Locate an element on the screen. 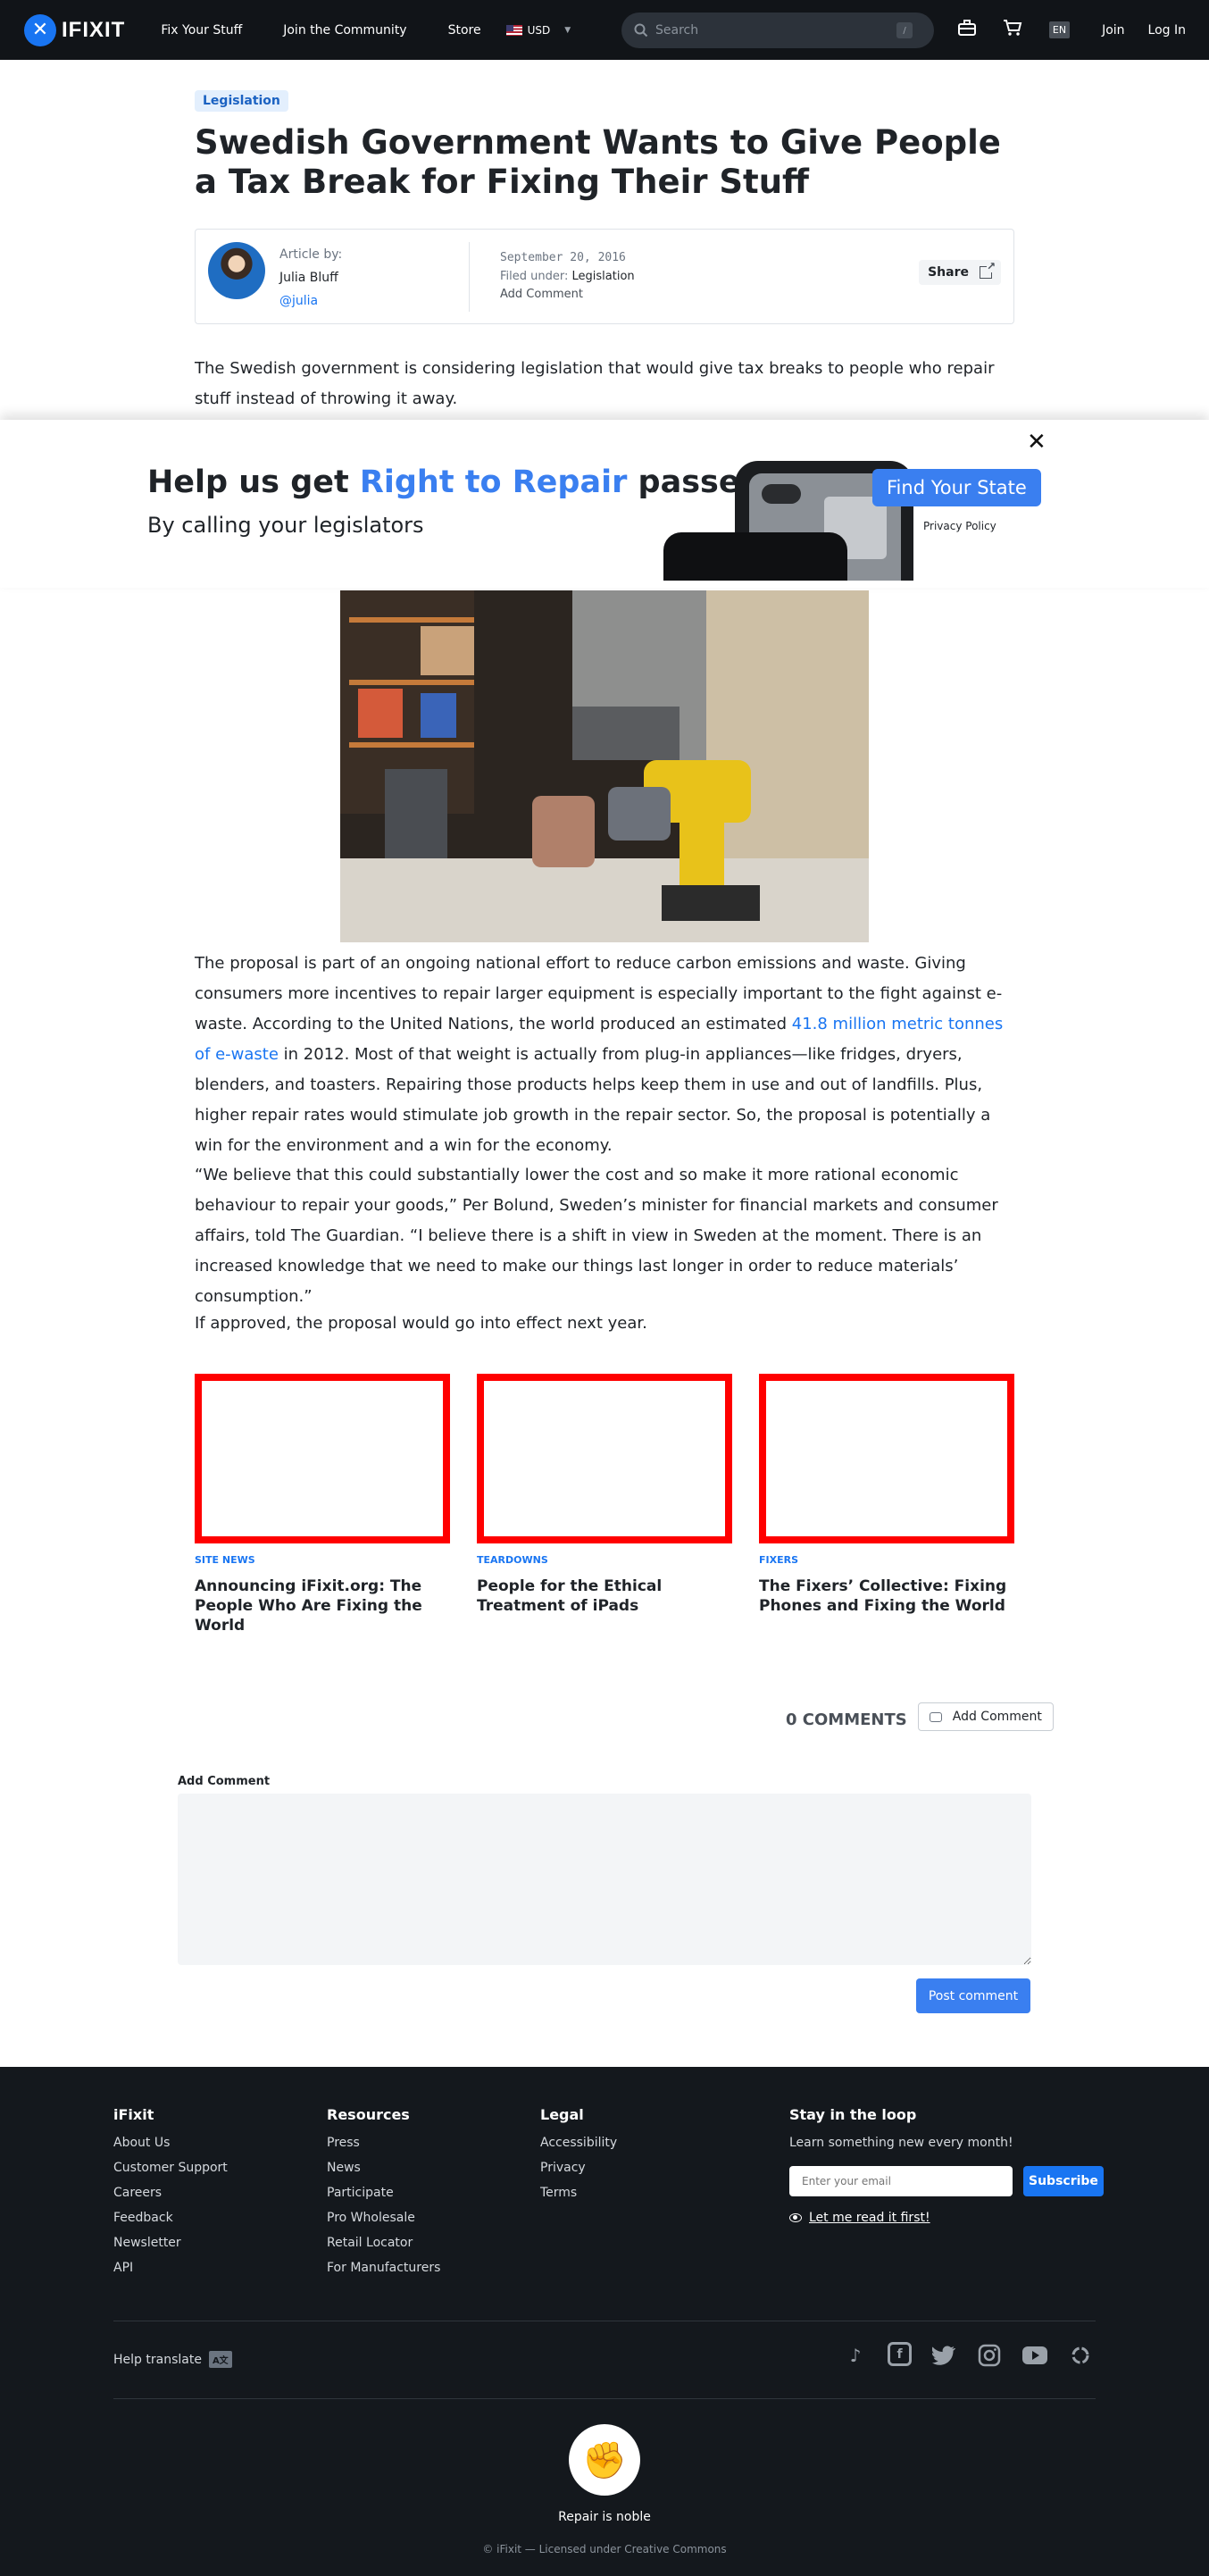 This screenshot has height=2576, width=1209. footer-link: API is located at coordinates (170, 2273).